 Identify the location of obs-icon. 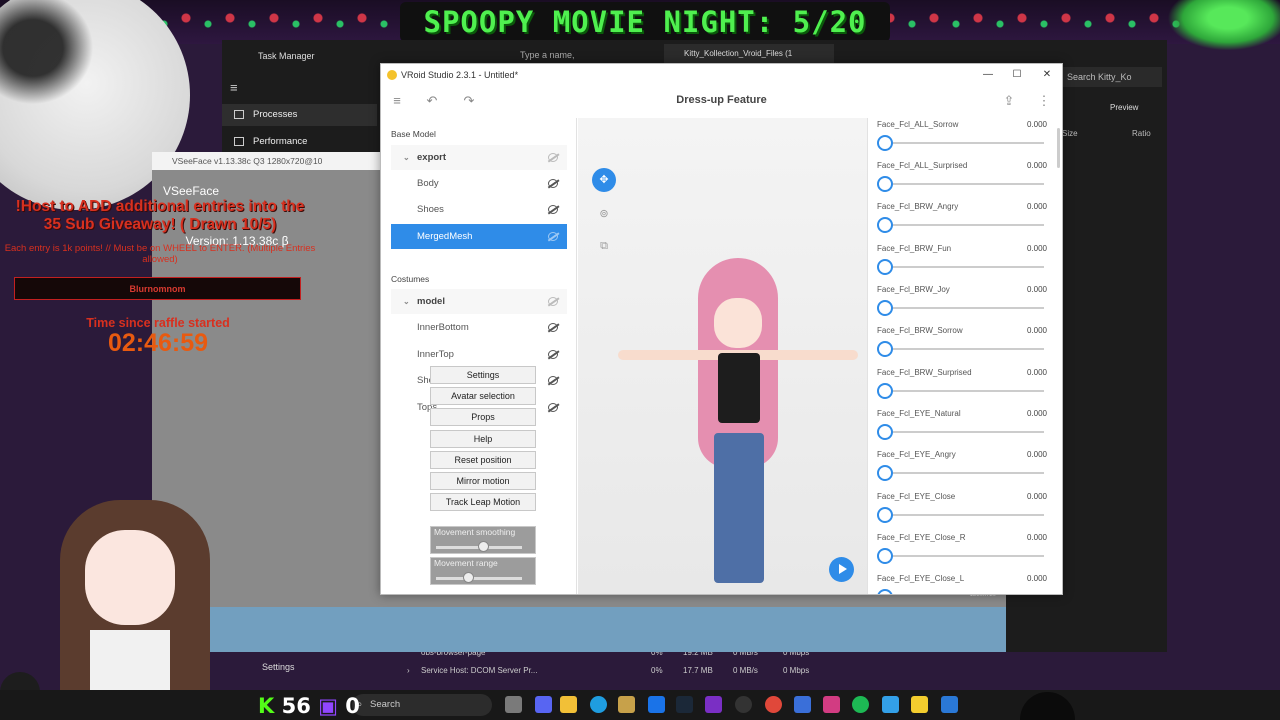
(743, 704).